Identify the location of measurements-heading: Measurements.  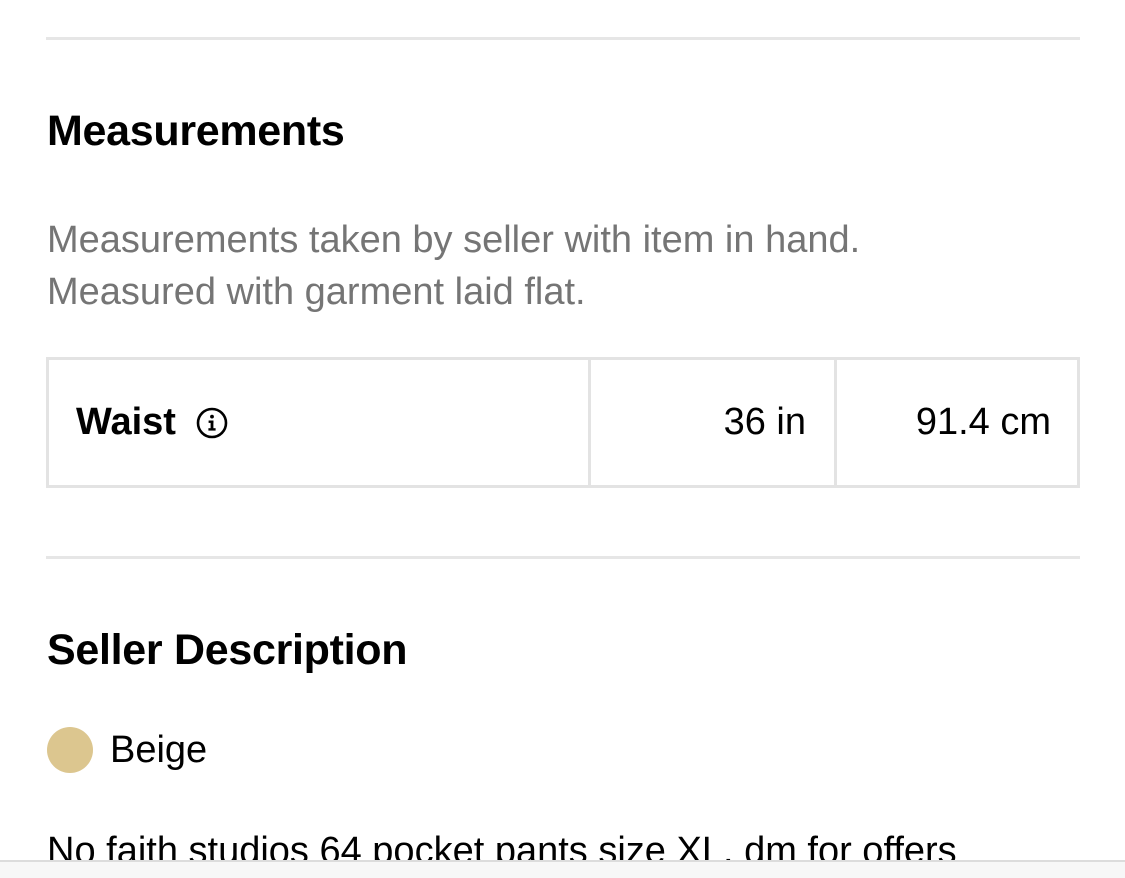
(196, 131).